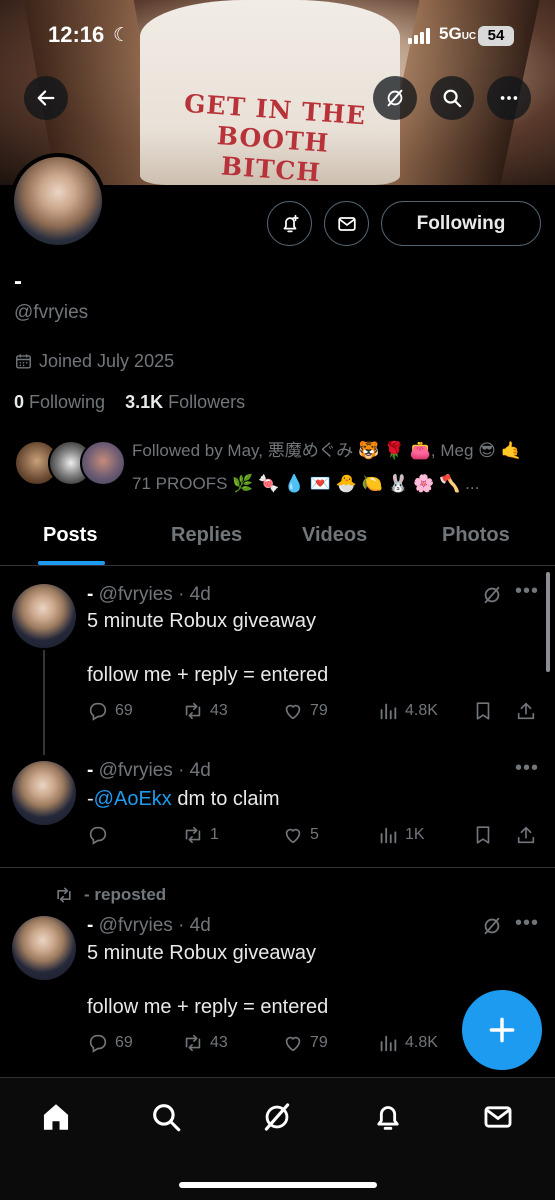  Describe the element at coordinates (44, 702) in the screenshot. I see `thread-line` at that location.